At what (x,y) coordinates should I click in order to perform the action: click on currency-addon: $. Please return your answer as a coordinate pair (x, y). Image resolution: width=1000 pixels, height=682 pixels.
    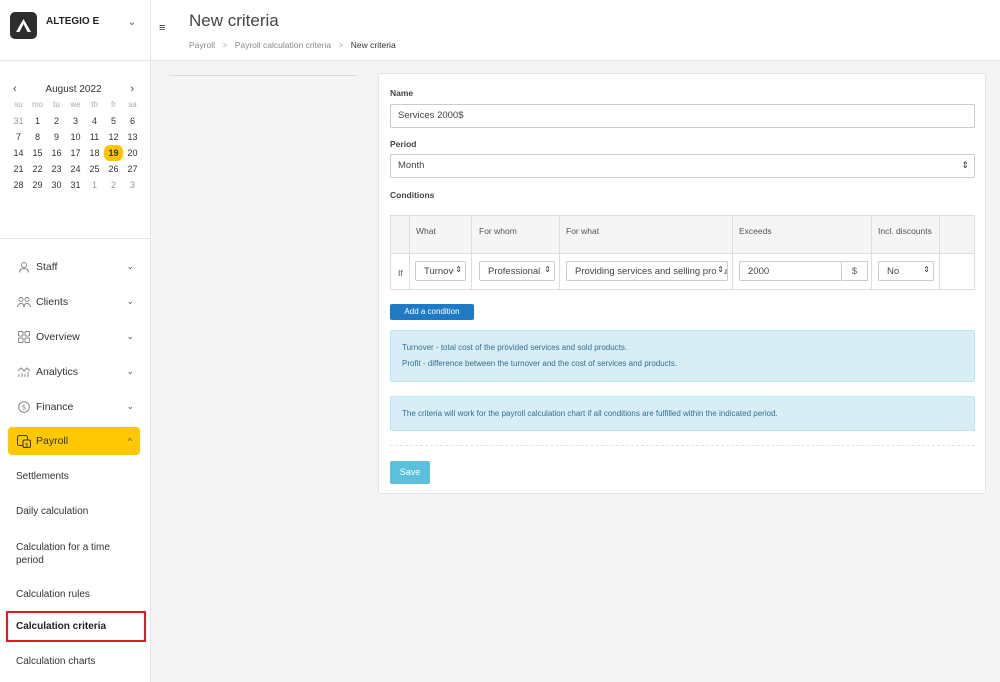
    Looking at the image, I should click on (855, 271).